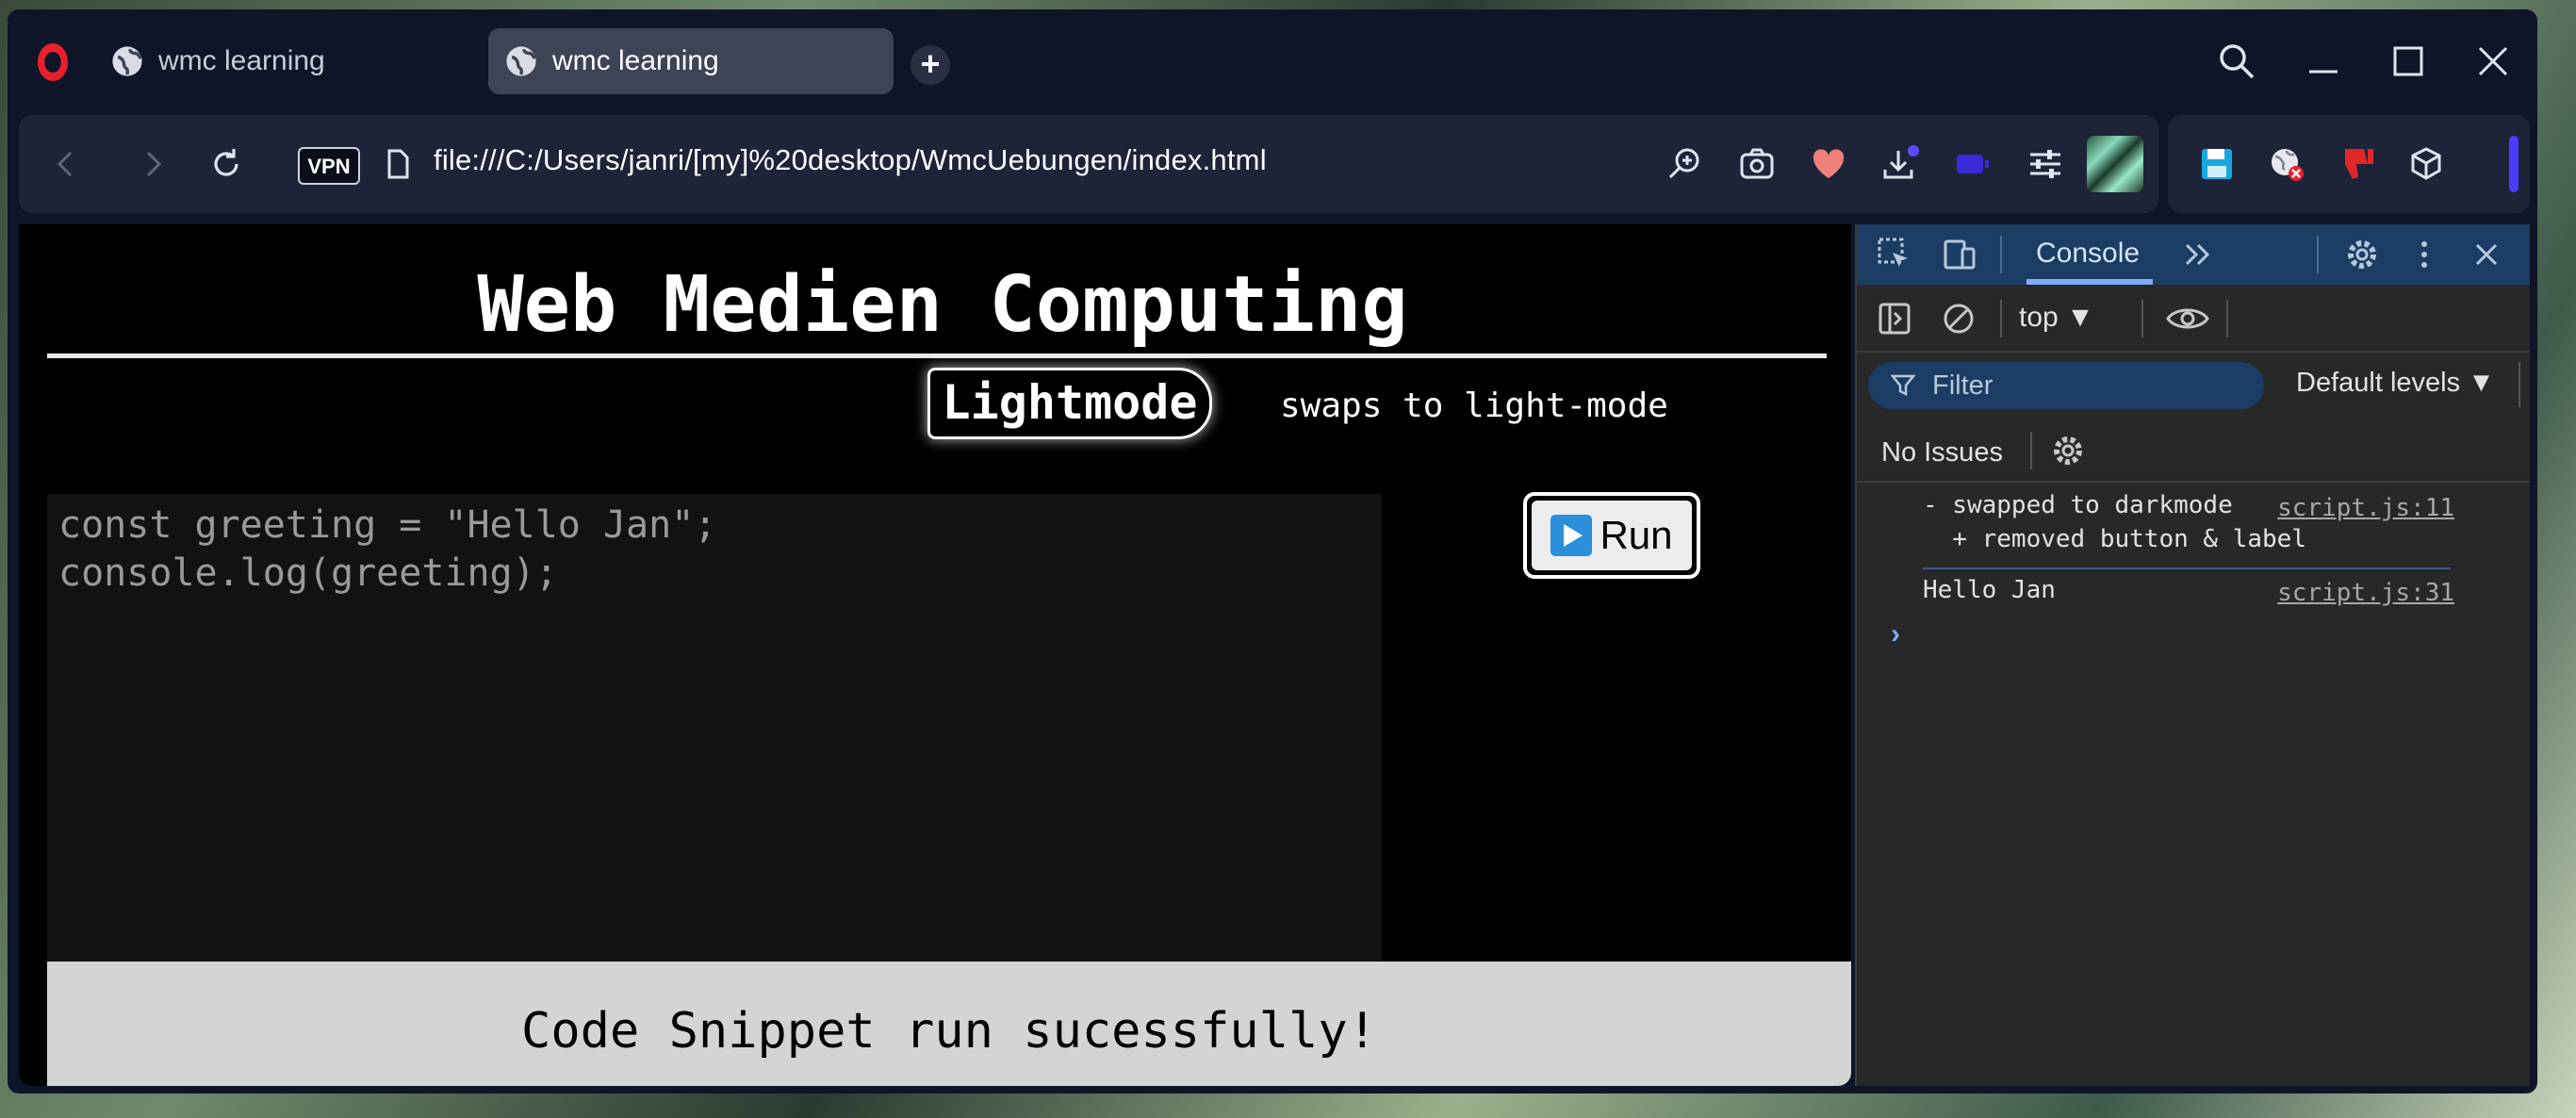 This screenshot has width=2576, height=1118. I want to click on maximize-icon, so click(2408, 61).